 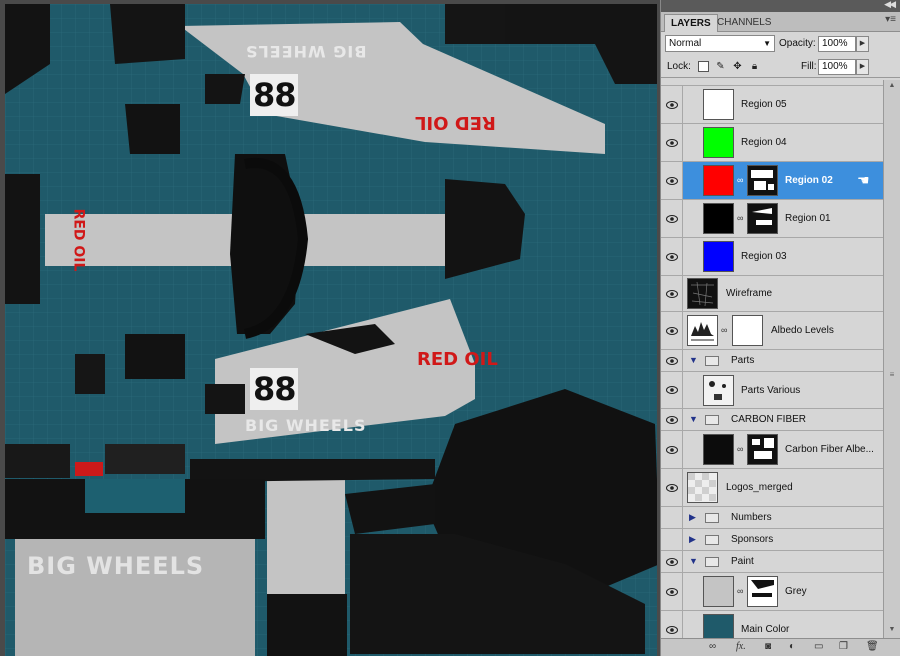 What do you see at coordinates (742, 561) in the screenshot?
I see `group-name: Paint` at bounding box center [742, 561].